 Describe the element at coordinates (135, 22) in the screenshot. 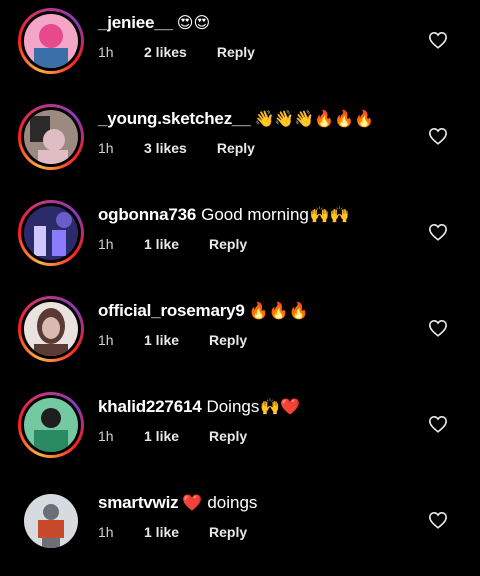

I see `comment-username: _jeniee__` at that location.